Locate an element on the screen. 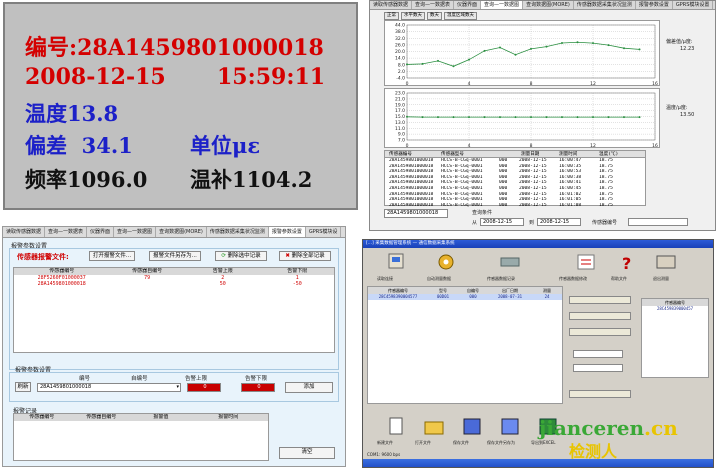 This screenshot has height=469, width=716. alarm-tab-instrument: 仪器界面 is located at coordinates (101, 232).